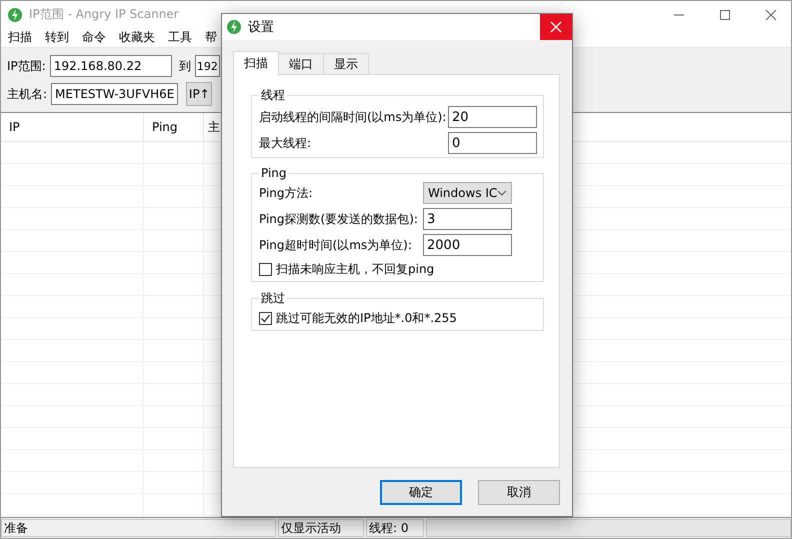  Describe the element at coordinates (321, 528) in the screenshot. I see `status-text: 仅显示活动` at that location.